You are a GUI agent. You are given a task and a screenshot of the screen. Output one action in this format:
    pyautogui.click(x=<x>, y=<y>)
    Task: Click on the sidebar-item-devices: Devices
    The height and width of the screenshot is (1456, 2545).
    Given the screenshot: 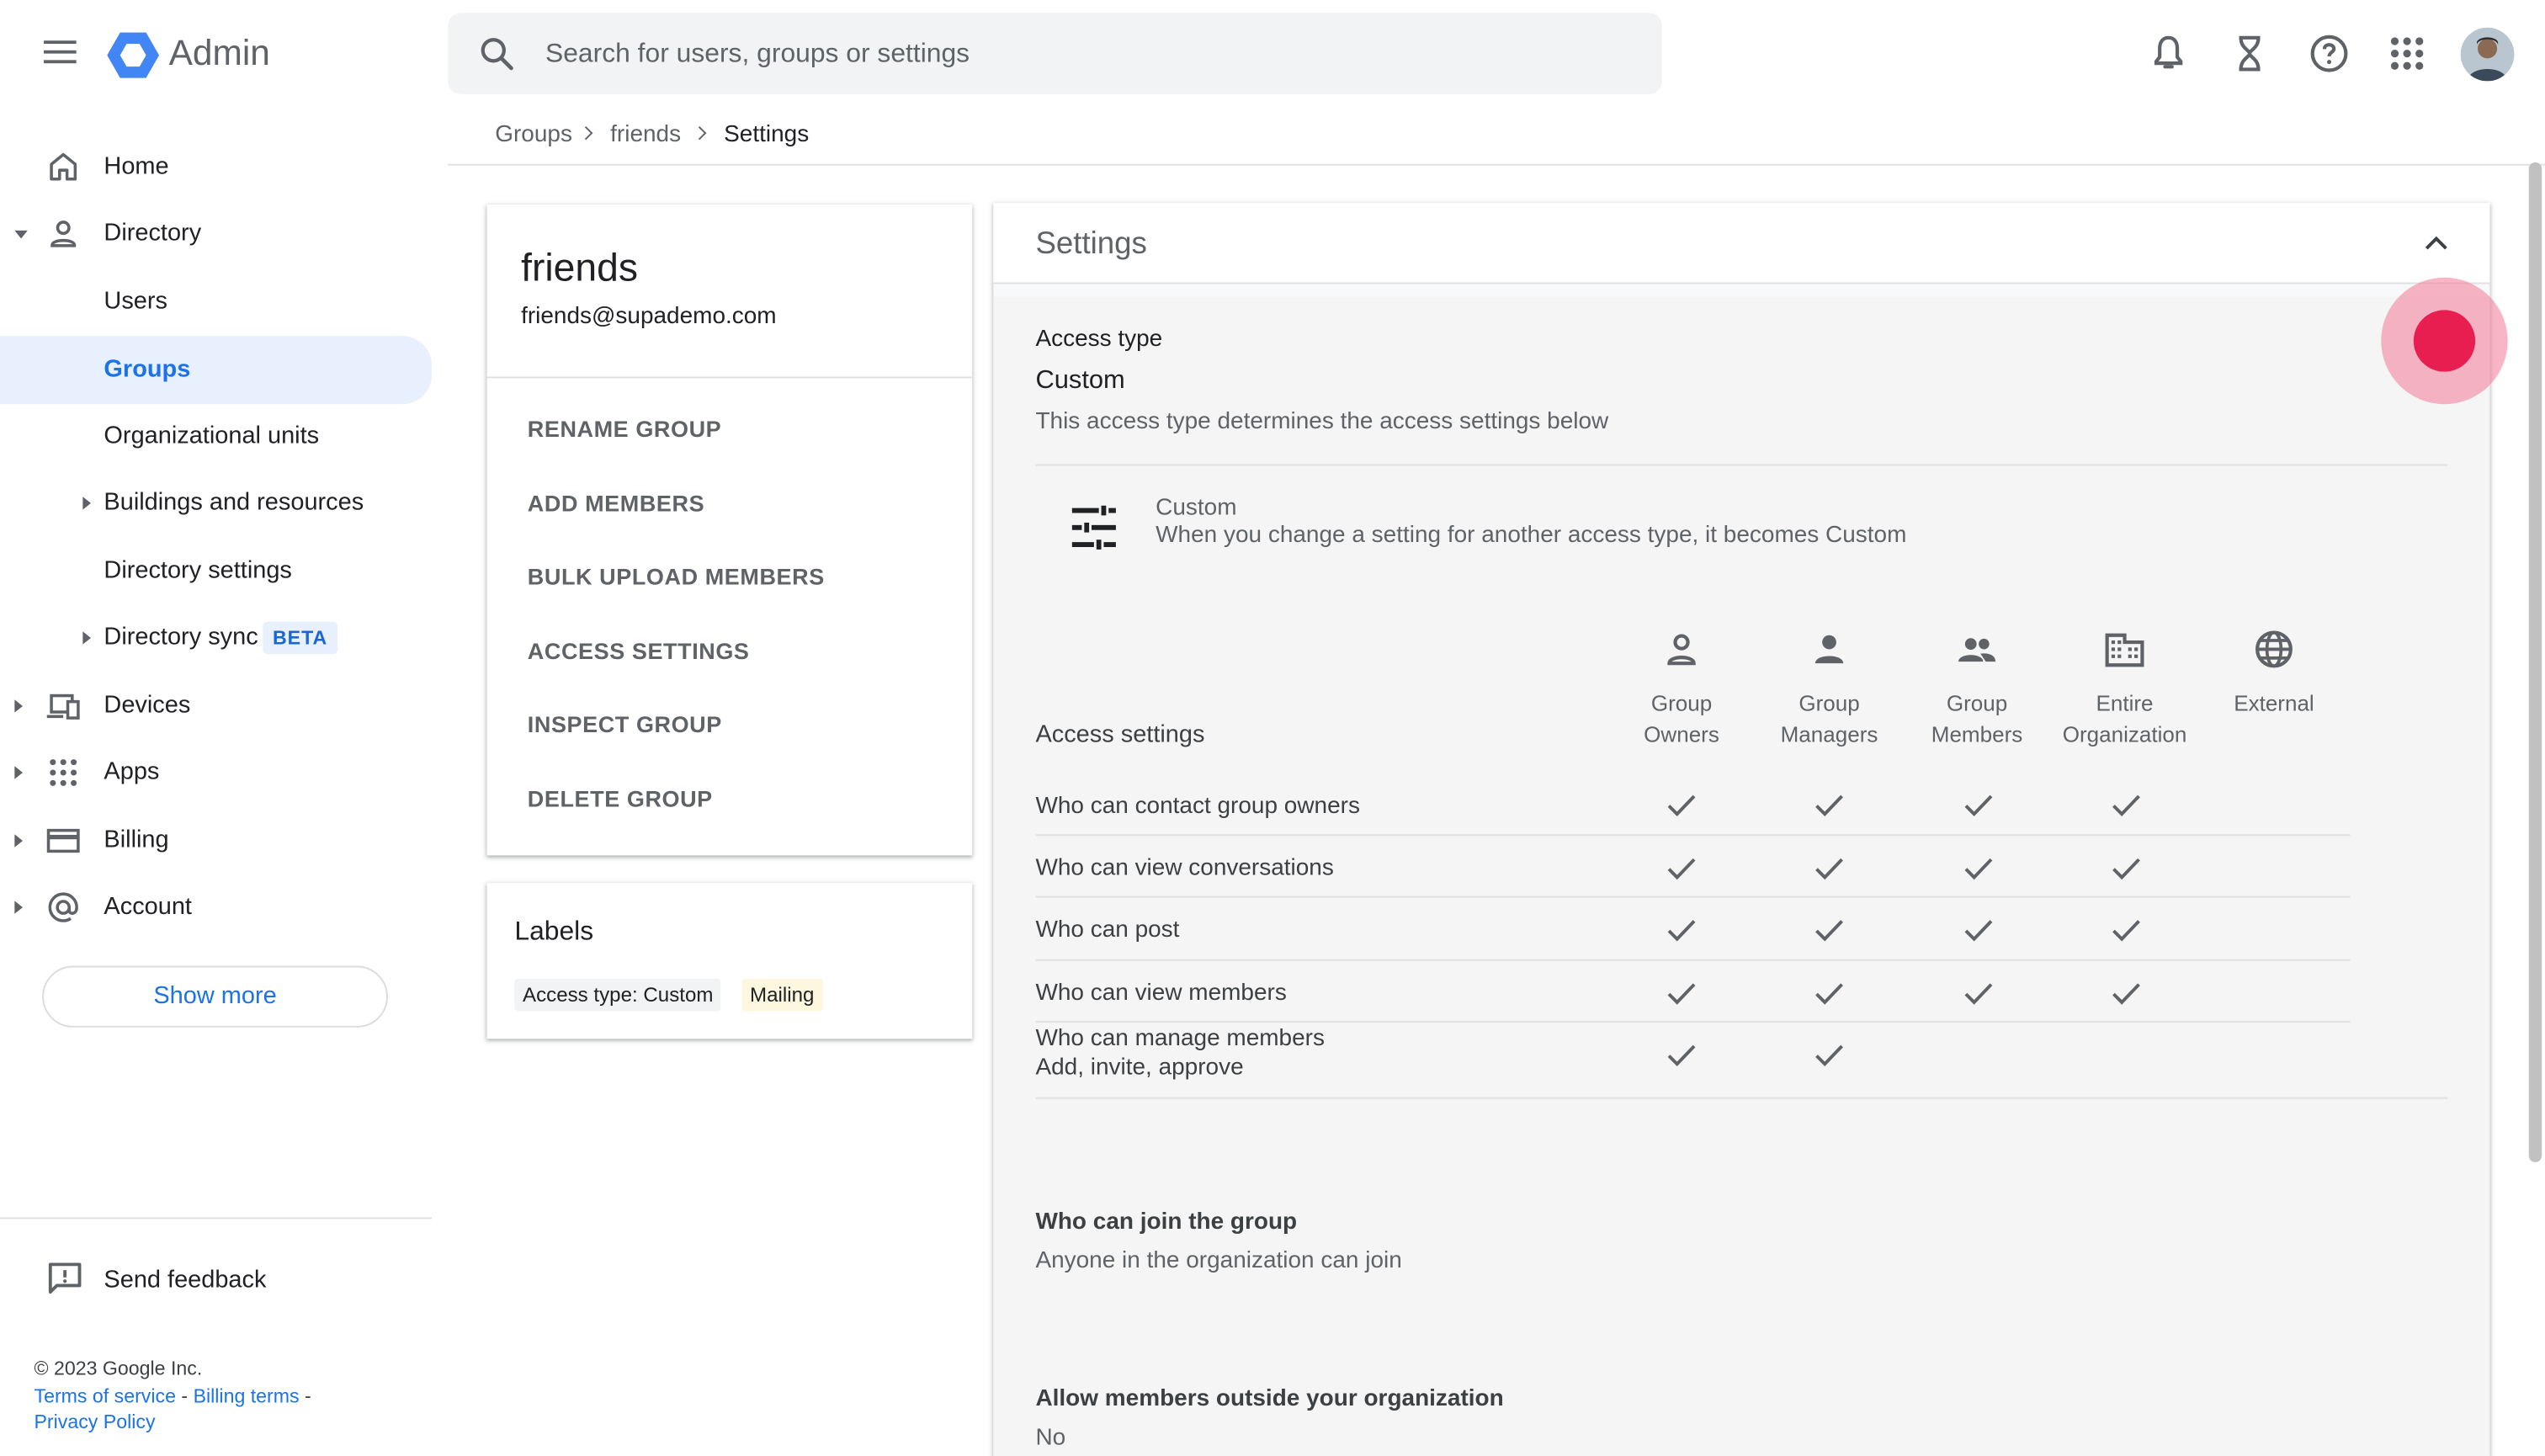 What is the action you would take?
    pyautogui.click(x=216, y=706)
    